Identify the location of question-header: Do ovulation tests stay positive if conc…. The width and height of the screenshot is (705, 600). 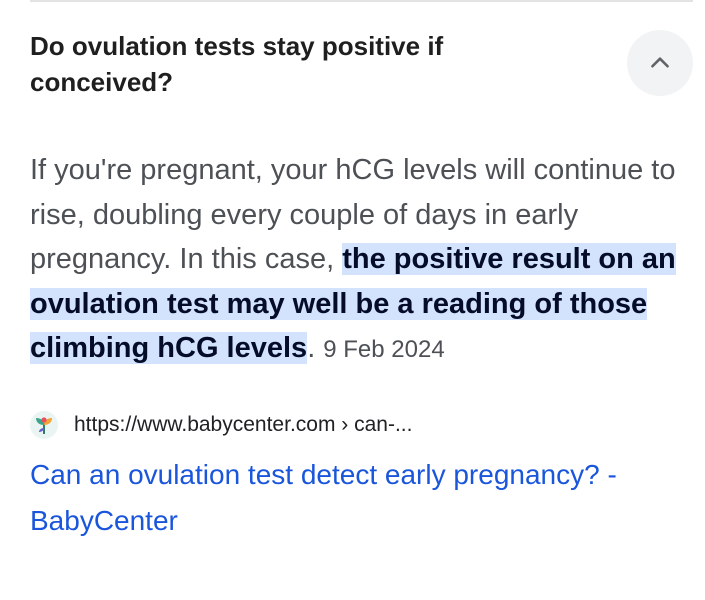
(362, 68).